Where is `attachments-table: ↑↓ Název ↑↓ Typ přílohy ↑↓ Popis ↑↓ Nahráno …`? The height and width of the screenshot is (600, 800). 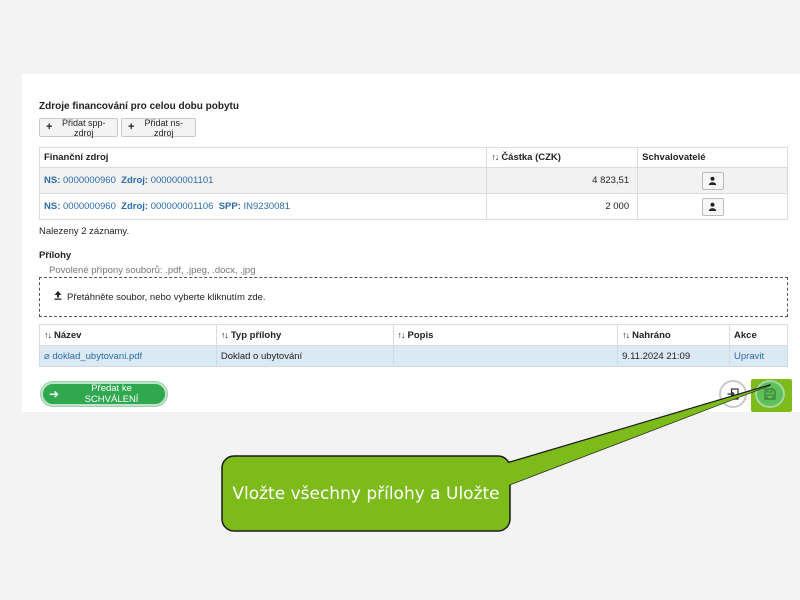 attachments-table: ↑↓ Název ↑↓ Typ přílohy ↑↓ Popis ↑↓ Nahráno … is located at coordinates (413, 345).